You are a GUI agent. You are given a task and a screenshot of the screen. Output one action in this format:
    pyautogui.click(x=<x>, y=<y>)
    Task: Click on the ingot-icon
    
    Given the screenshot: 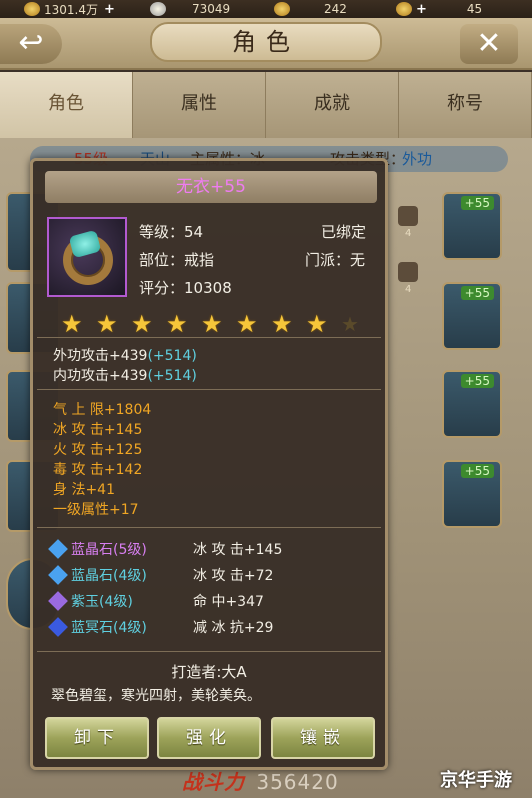 What is the action you would take?
    pyautogui.click(x=158, y=9)
    